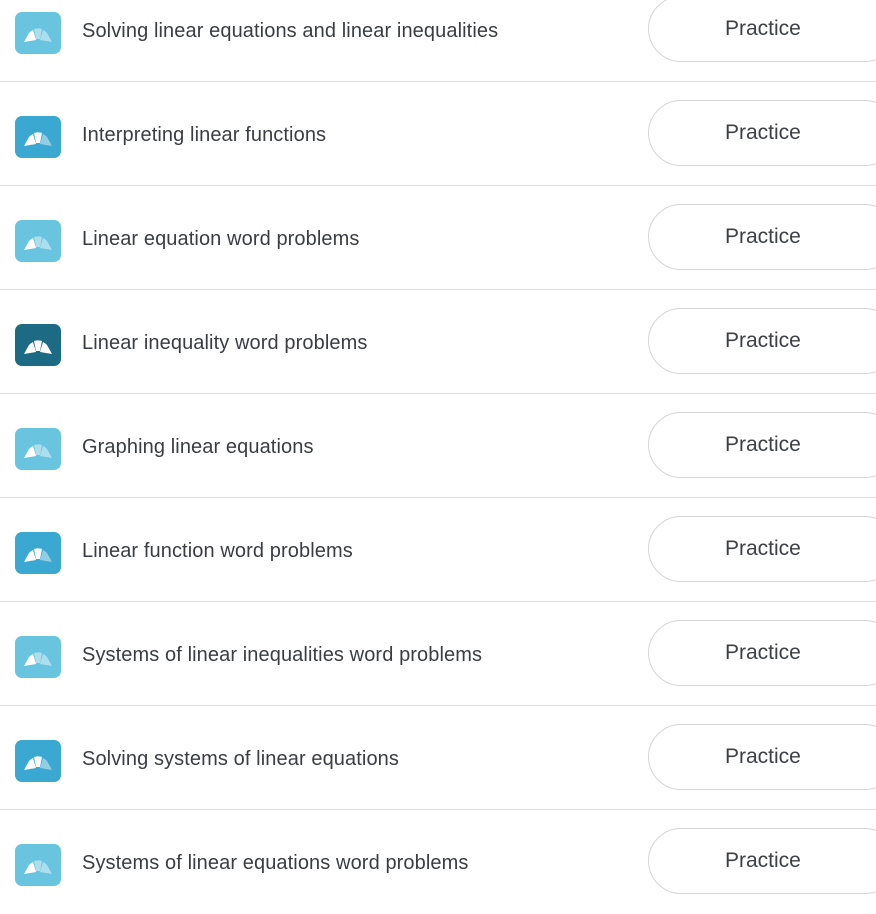 This screenshot has height=914, width=876. I want to click on skill-title: Linear function word problems, so click(217, 551).